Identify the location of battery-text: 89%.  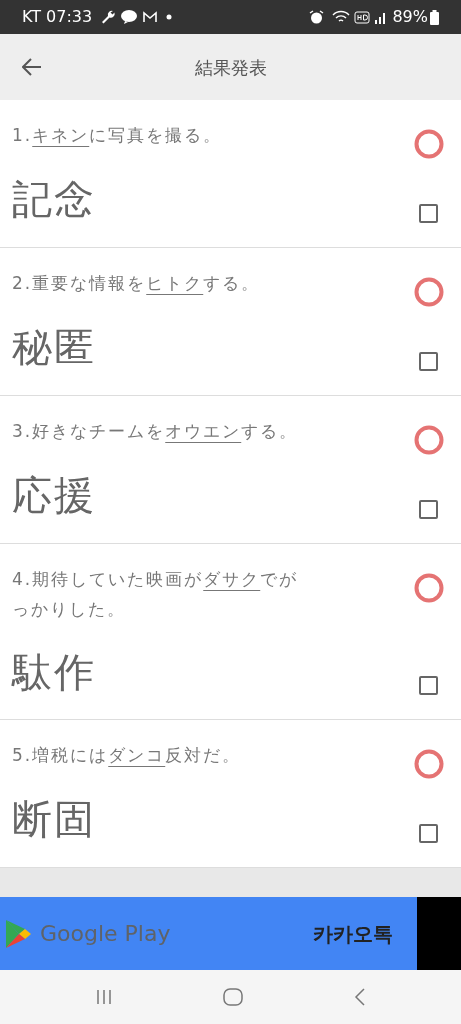
(410, 17).